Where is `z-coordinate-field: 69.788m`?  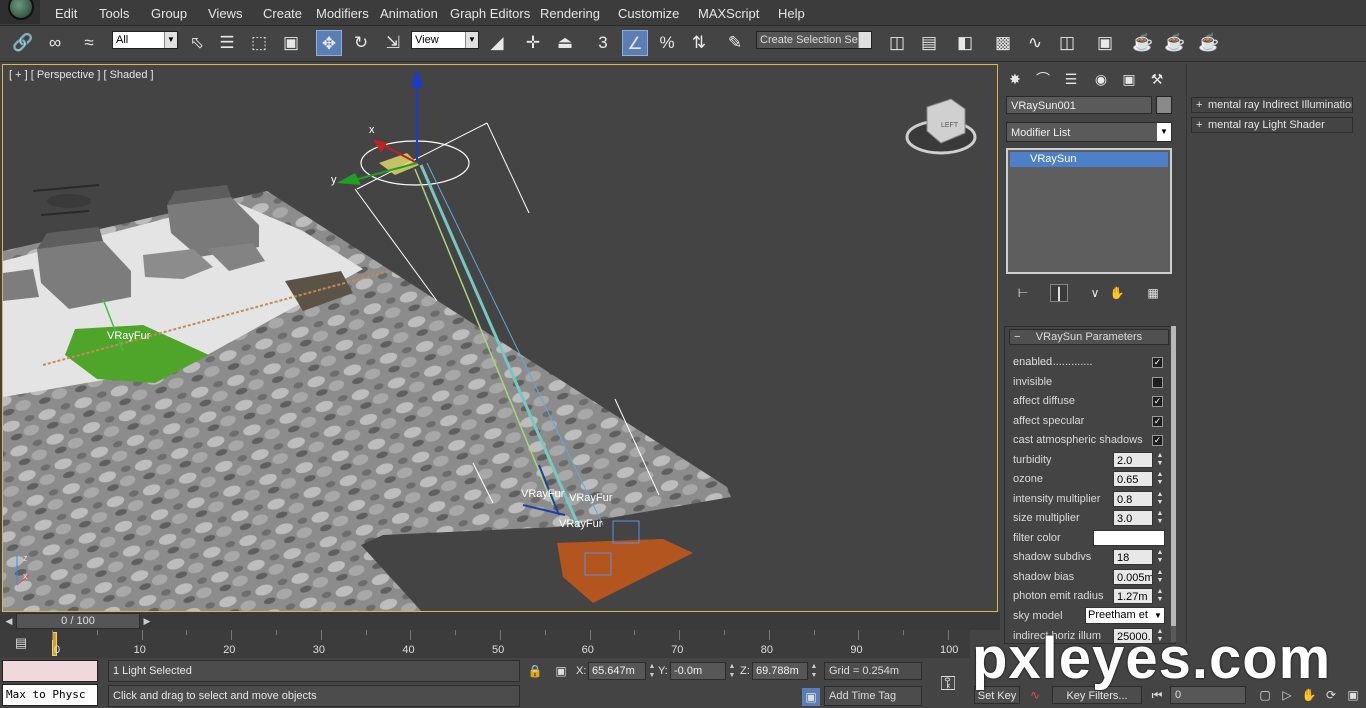
z-coordinate-field: 69.788m is located at coordinates (780, 671).